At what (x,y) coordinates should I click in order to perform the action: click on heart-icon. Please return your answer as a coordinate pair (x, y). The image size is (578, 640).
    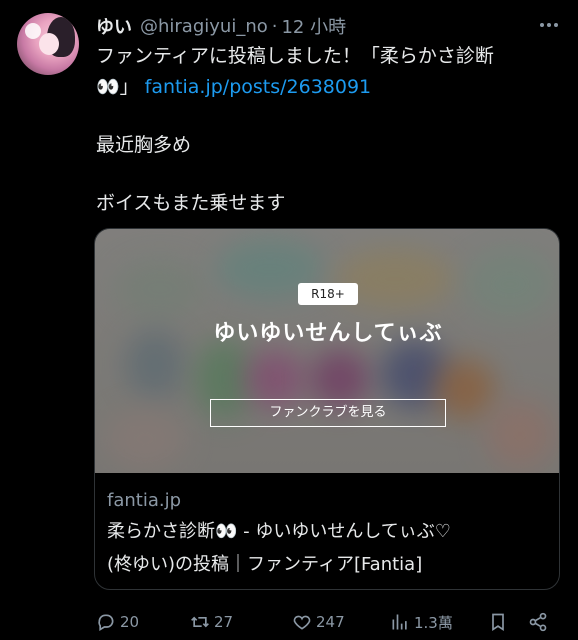
    Looking at the image, I should click on (302, 622).